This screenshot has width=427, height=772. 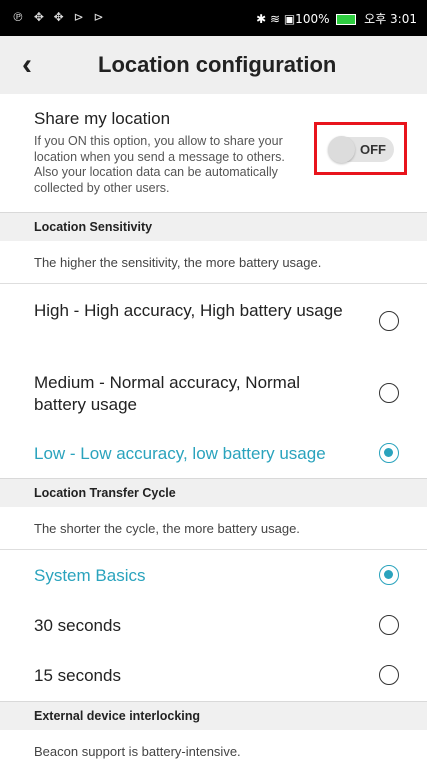 What do you see at coordinates (37, 65) in the screenshot?
I see `back-arrow-icon: ‹` at bounding box center [37, 65].